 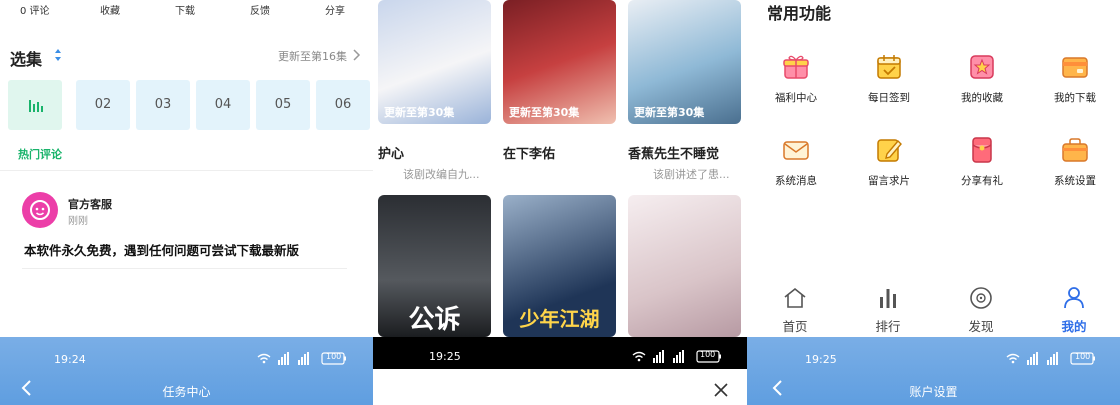 What do you see at coordinates (888, 310) in the screenshot?
I see `tab-ranking: 排行` at bounding box center [888, 310].